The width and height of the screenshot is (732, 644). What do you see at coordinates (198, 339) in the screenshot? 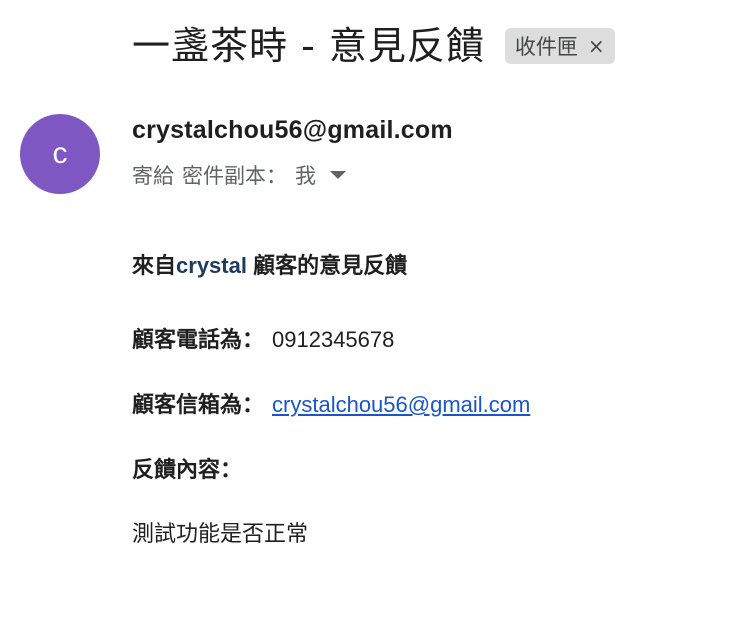
I see `phone-label: 顧客電話為：` at bounding box center [198, 339].